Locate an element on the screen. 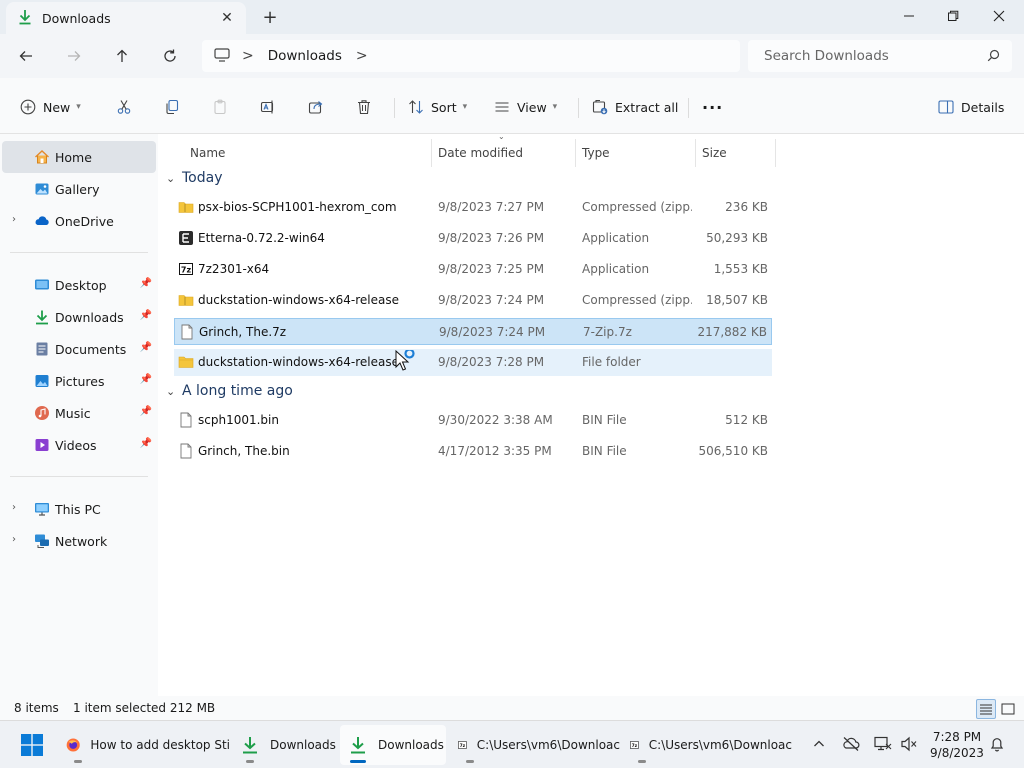 The width and height of the screenshot is (1024, 768). up-button is located at coordinates (122, 56).